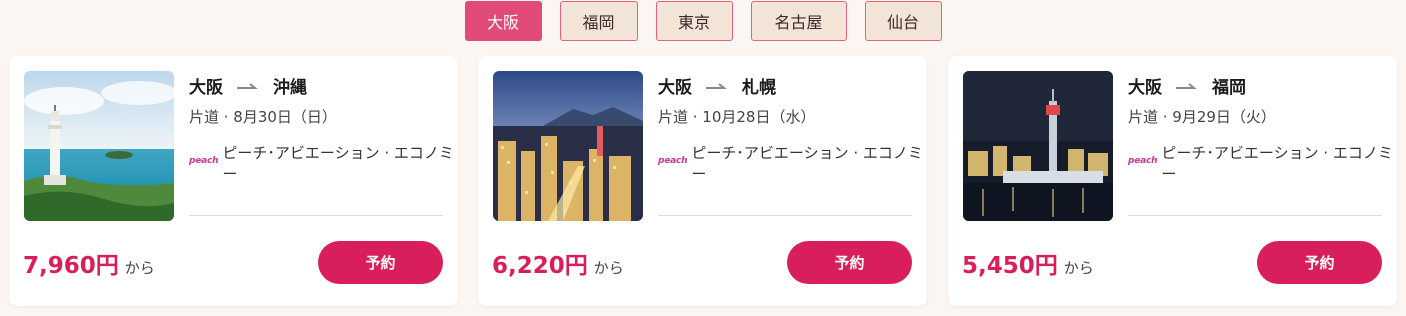 The image size is (1406, 316). Describe the element at coordinates (540, 266) in the screenshot. I see `price-amount: 6,220円` at that location.